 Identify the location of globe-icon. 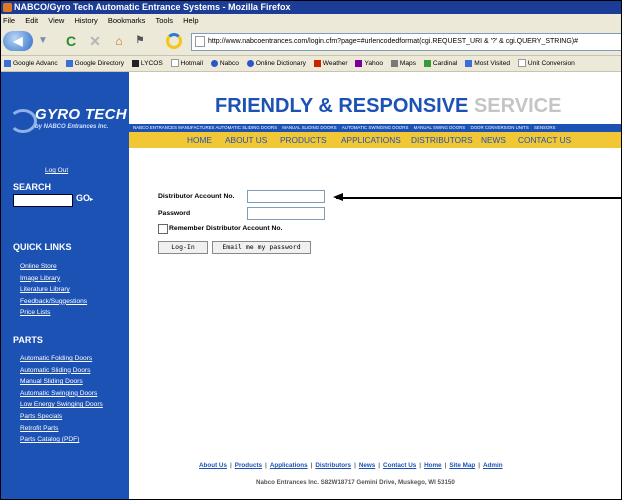
(214, 63).